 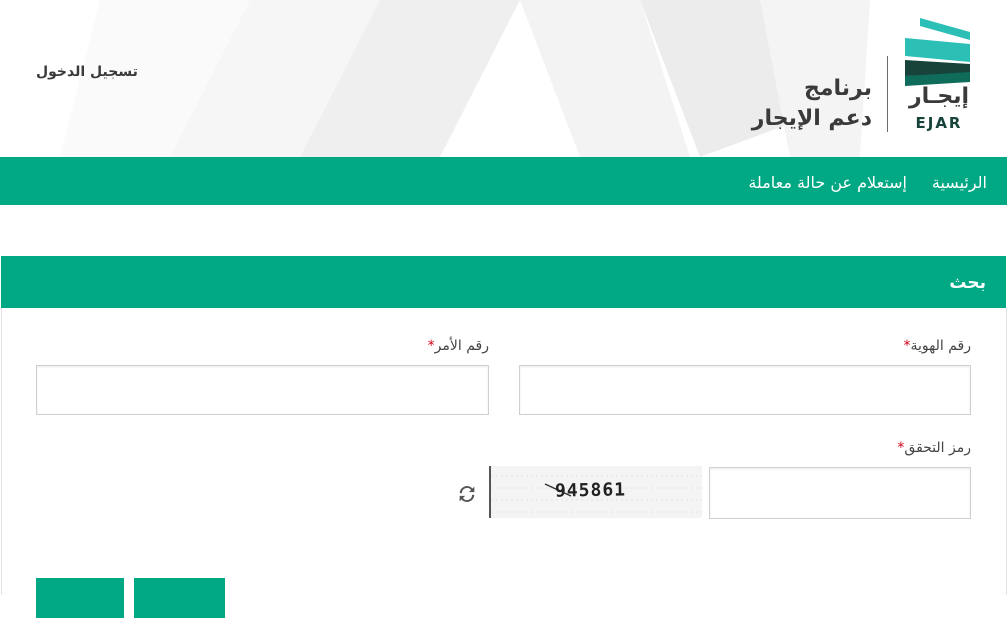 What do you see at coordinates (503, 282) in the screenshot?
I see `search-panel-header: بحث` at bounding box center [503, 282].